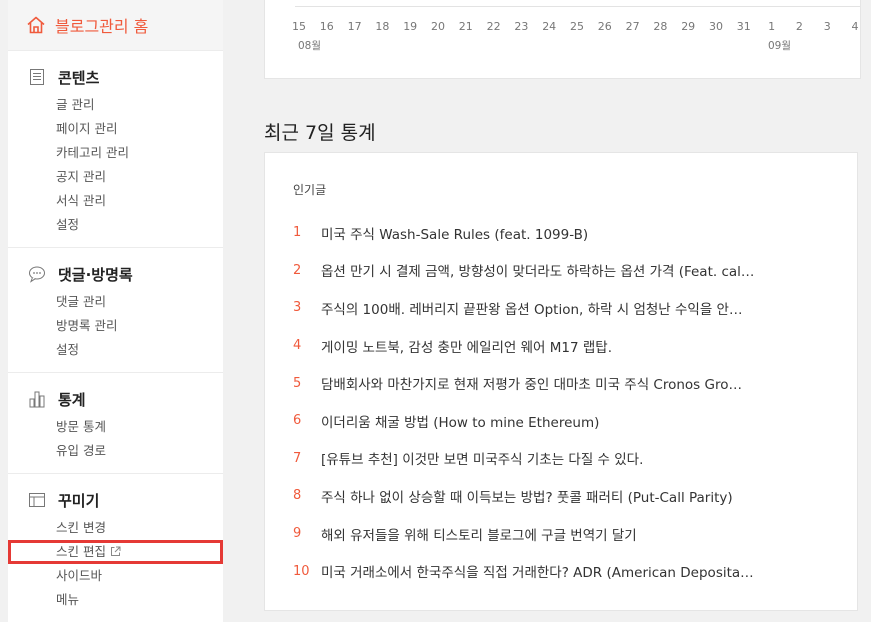  What do you see at coordinates (577, 6) in the screenshot?
I see `chart-baseline` at bounding box center [577, 6].